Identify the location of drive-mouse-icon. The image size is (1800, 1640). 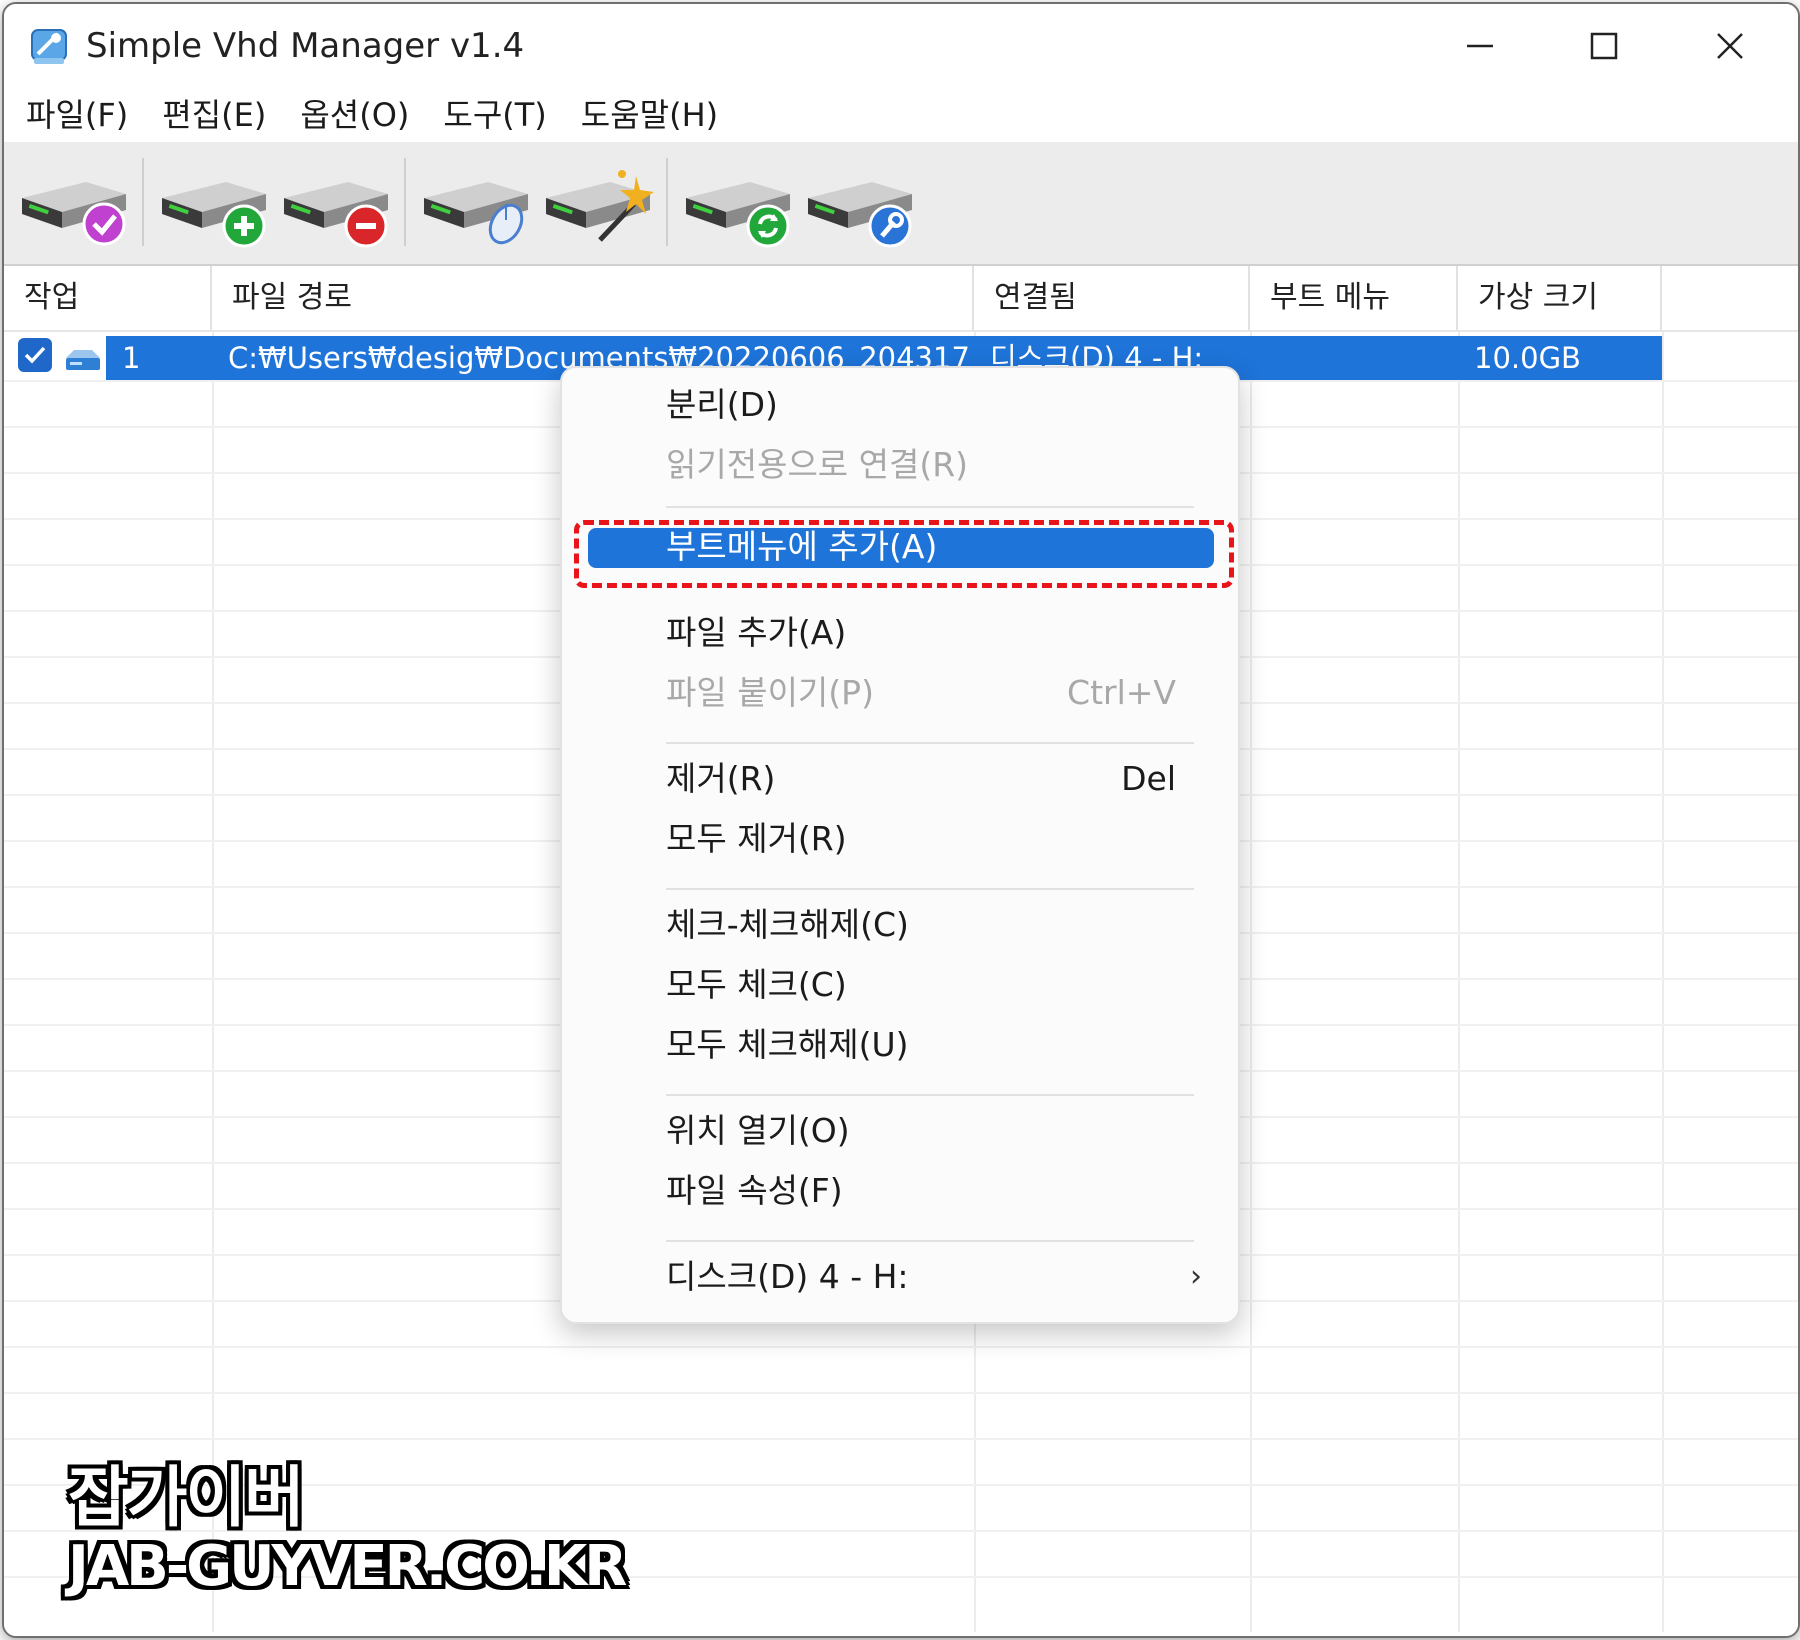
(476, 213).